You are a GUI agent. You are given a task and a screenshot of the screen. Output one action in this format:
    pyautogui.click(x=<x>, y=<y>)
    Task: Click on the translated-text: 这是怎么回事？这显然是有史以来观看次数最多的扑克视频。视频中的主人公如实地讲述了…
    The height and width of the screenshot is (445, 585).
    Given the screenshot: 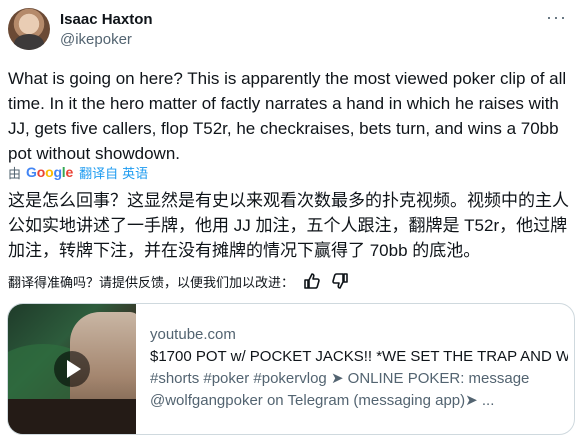 What is the action you would take?
    pyautogui.click(x=288, y=225)
    